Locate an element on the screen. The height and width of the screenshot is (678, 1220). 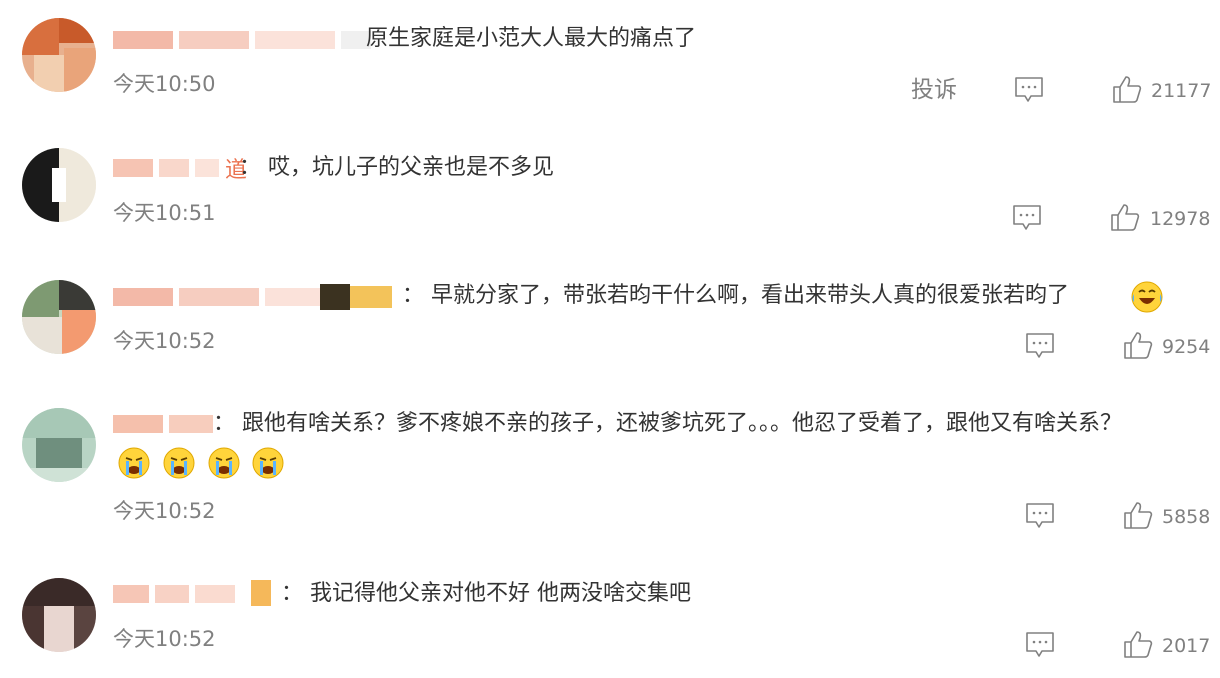
comment-time: 今天10:51 is located at coordinates (164, 213).